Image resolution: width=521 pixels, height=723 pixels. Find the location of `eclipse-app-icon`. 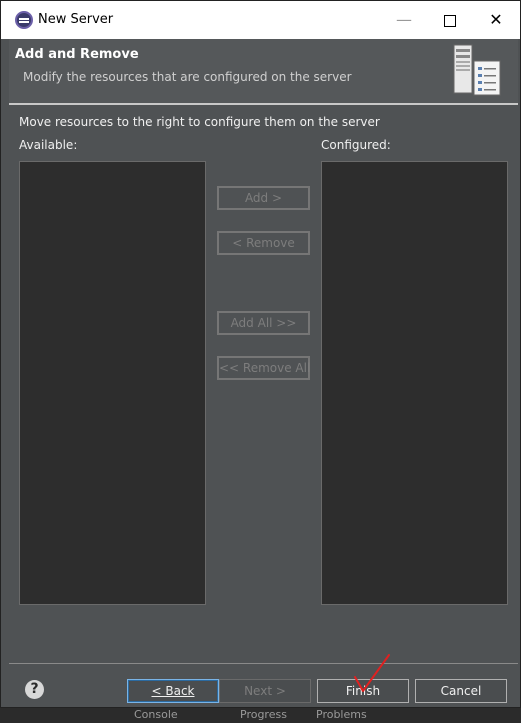

eclipse-app-icon is located at coordinates (24, 20).